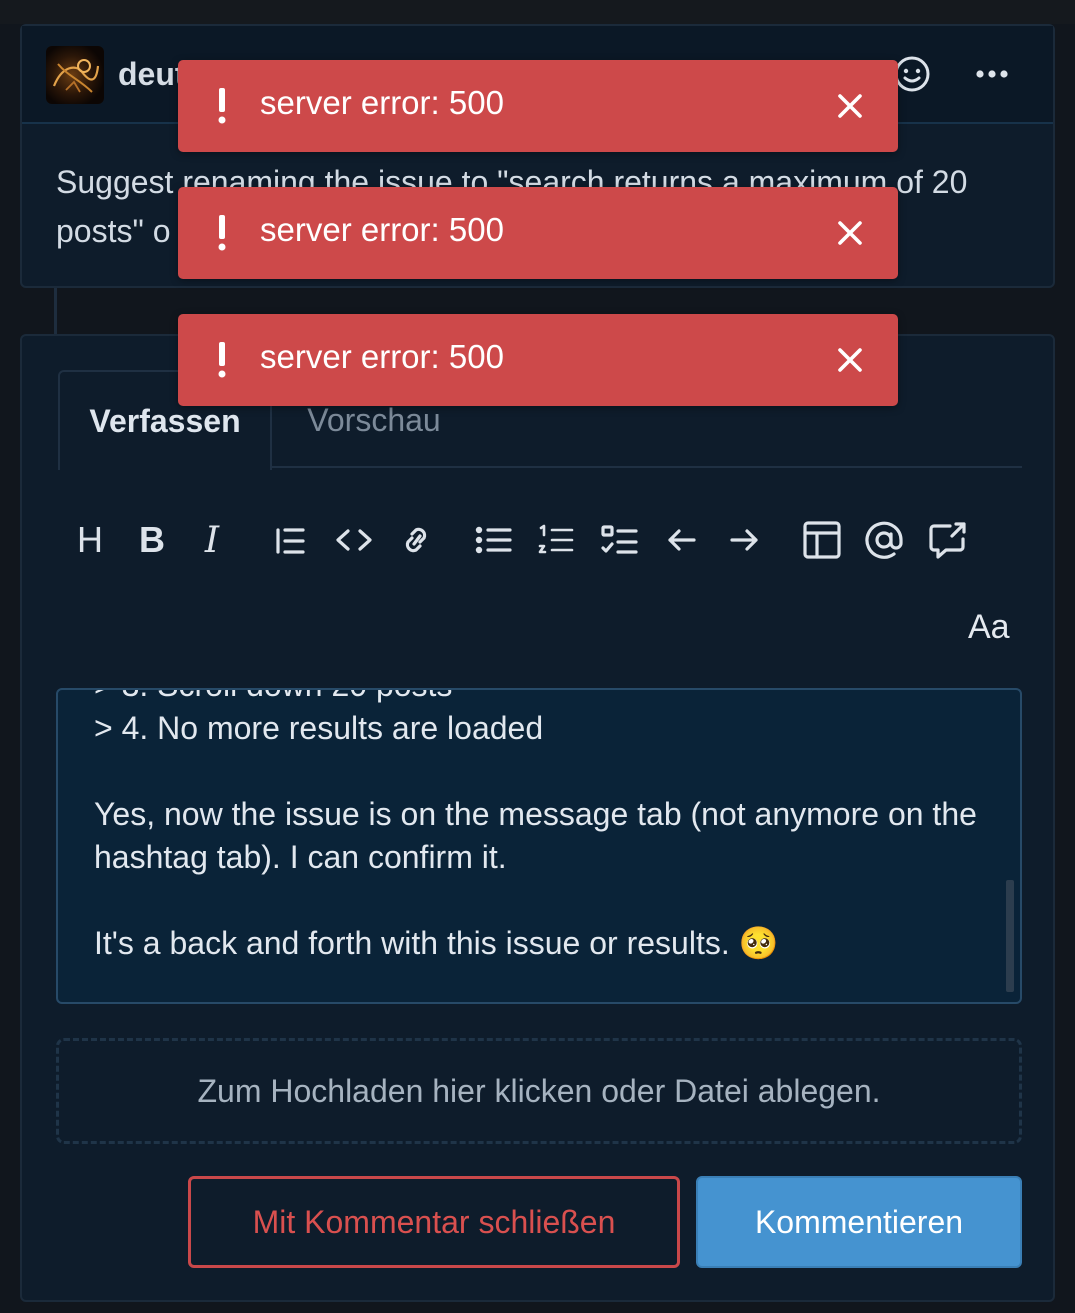  What do you see at coordinates (859, 1222) in the screenshot?
I see `comment-button: Kommentieren` at bounding box center [859, 1222].